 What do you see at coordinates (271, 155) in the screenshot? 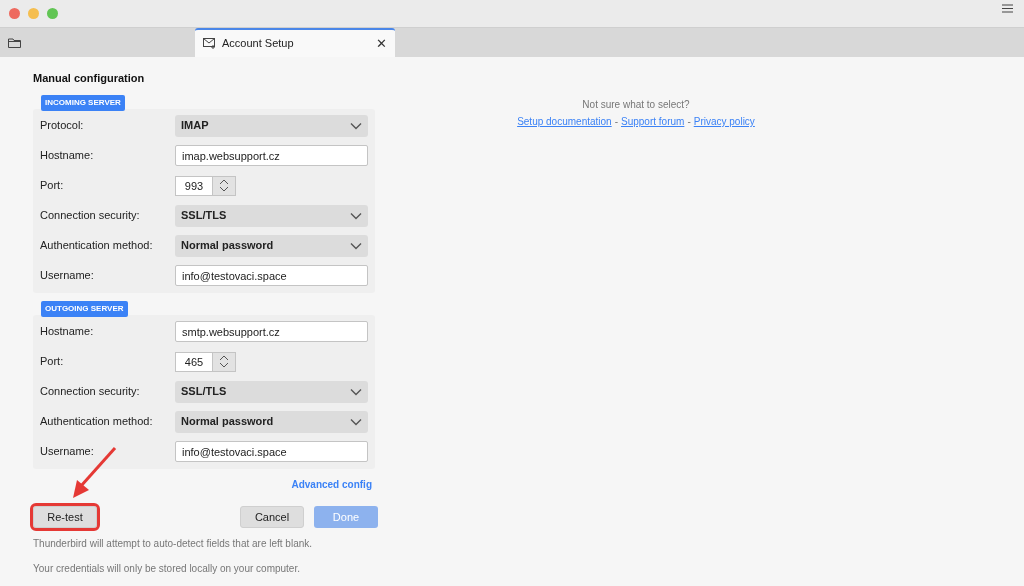
I see `input-field: imap.websupport.cz` at bounding box center [271, 155].